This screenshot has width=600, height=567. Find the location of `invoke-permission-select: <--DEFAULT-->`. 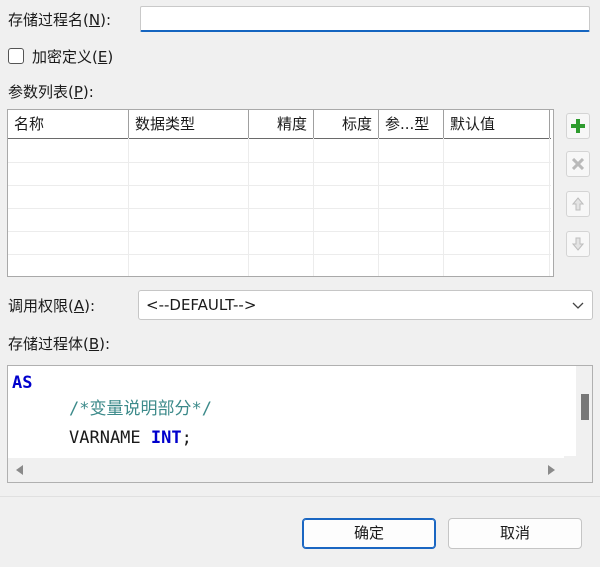

invoke-permission-select: <--DEFAULT--> is located at coordinates (365, 305).